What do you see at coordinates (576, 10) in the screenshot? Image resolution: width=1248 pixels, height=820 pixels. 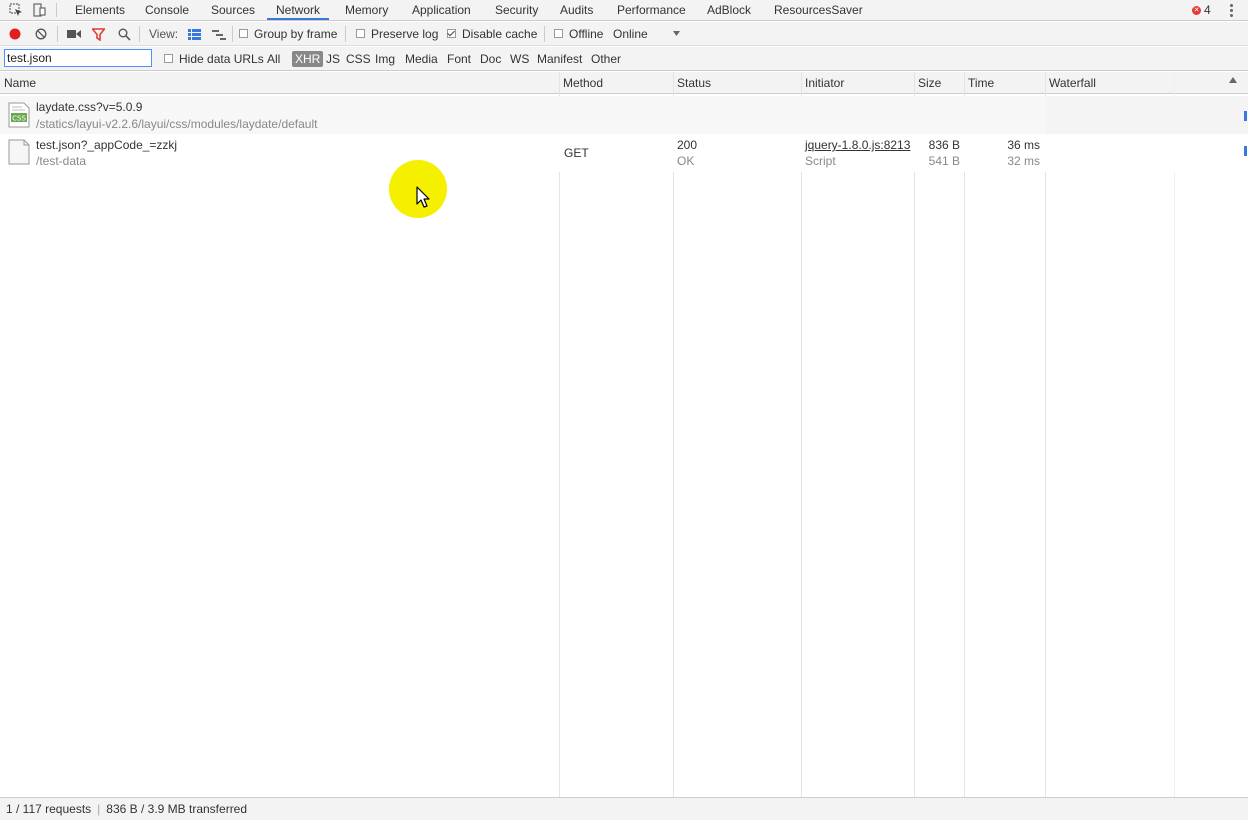 I see `tab-audits: Audits` at bounding box center [576, 10].